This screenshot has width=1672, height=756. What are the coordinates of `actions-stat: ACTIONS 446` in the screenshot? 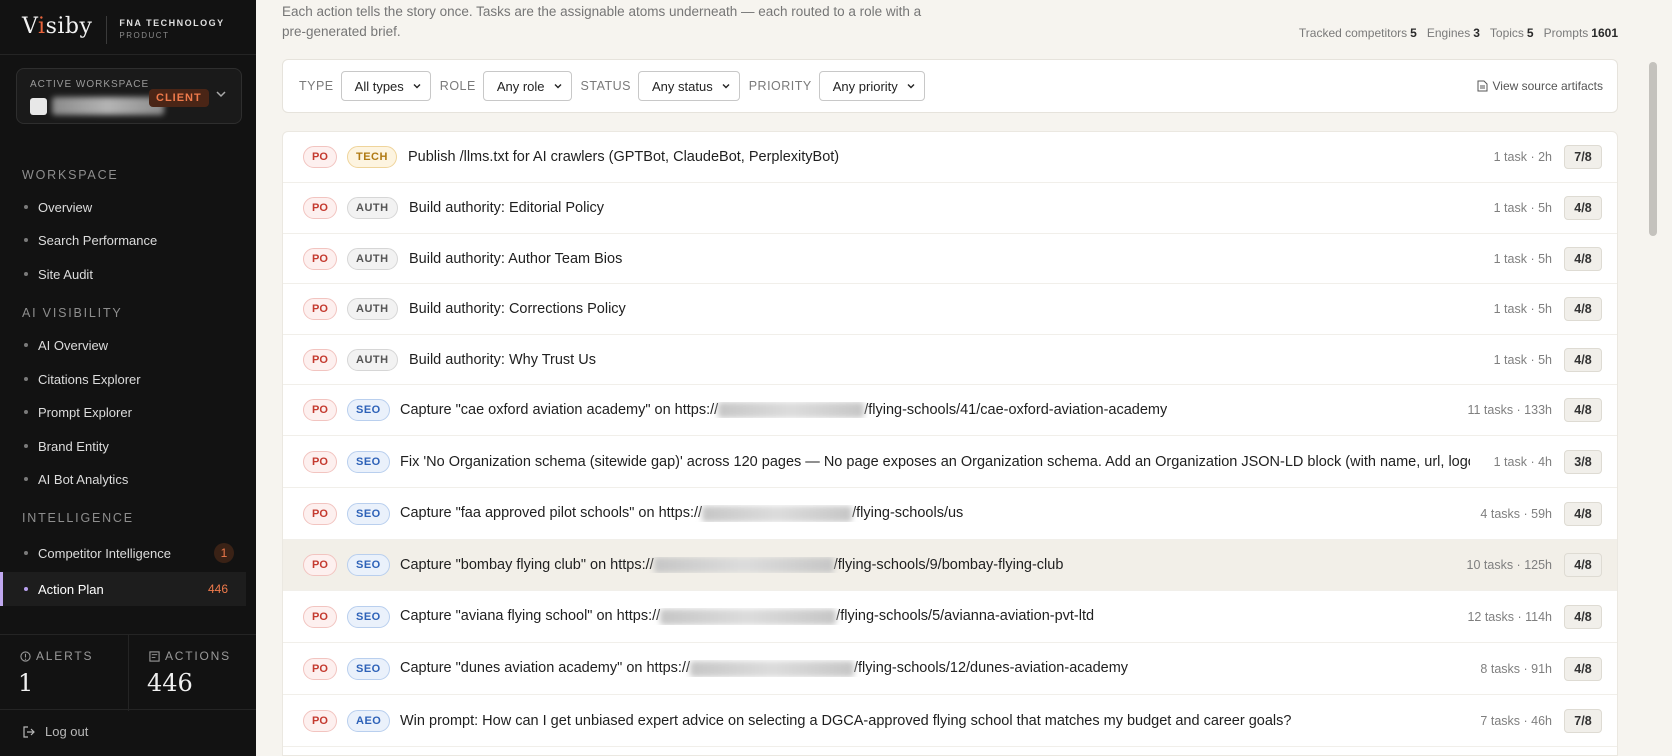 It's located at (192, 673).